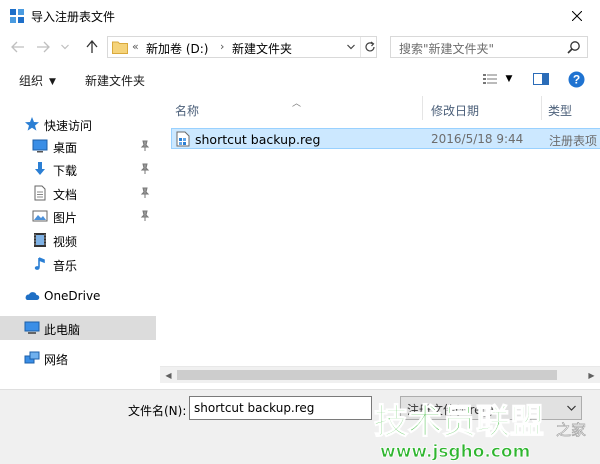 The width and height of the screenshot is (600, 464). I want to click on music-icon, so click(39, 263).